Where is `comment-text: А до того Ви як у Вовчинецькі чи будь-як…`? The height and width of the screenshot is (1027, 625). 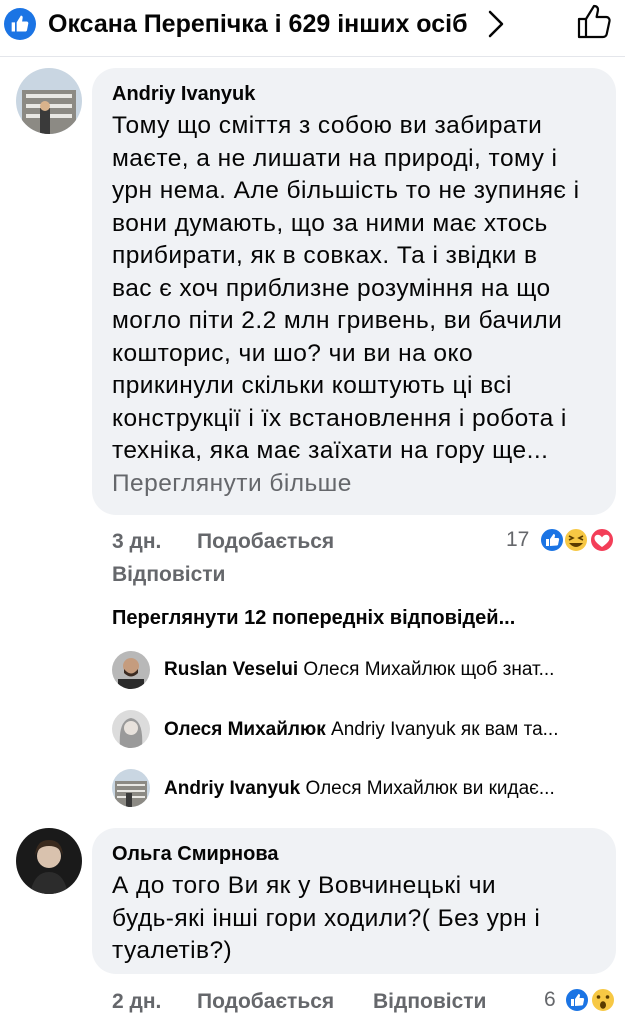
comment-text: А до того Ви як у Вовчинецькі чи будь-як… is located at coordinates (326, 918).